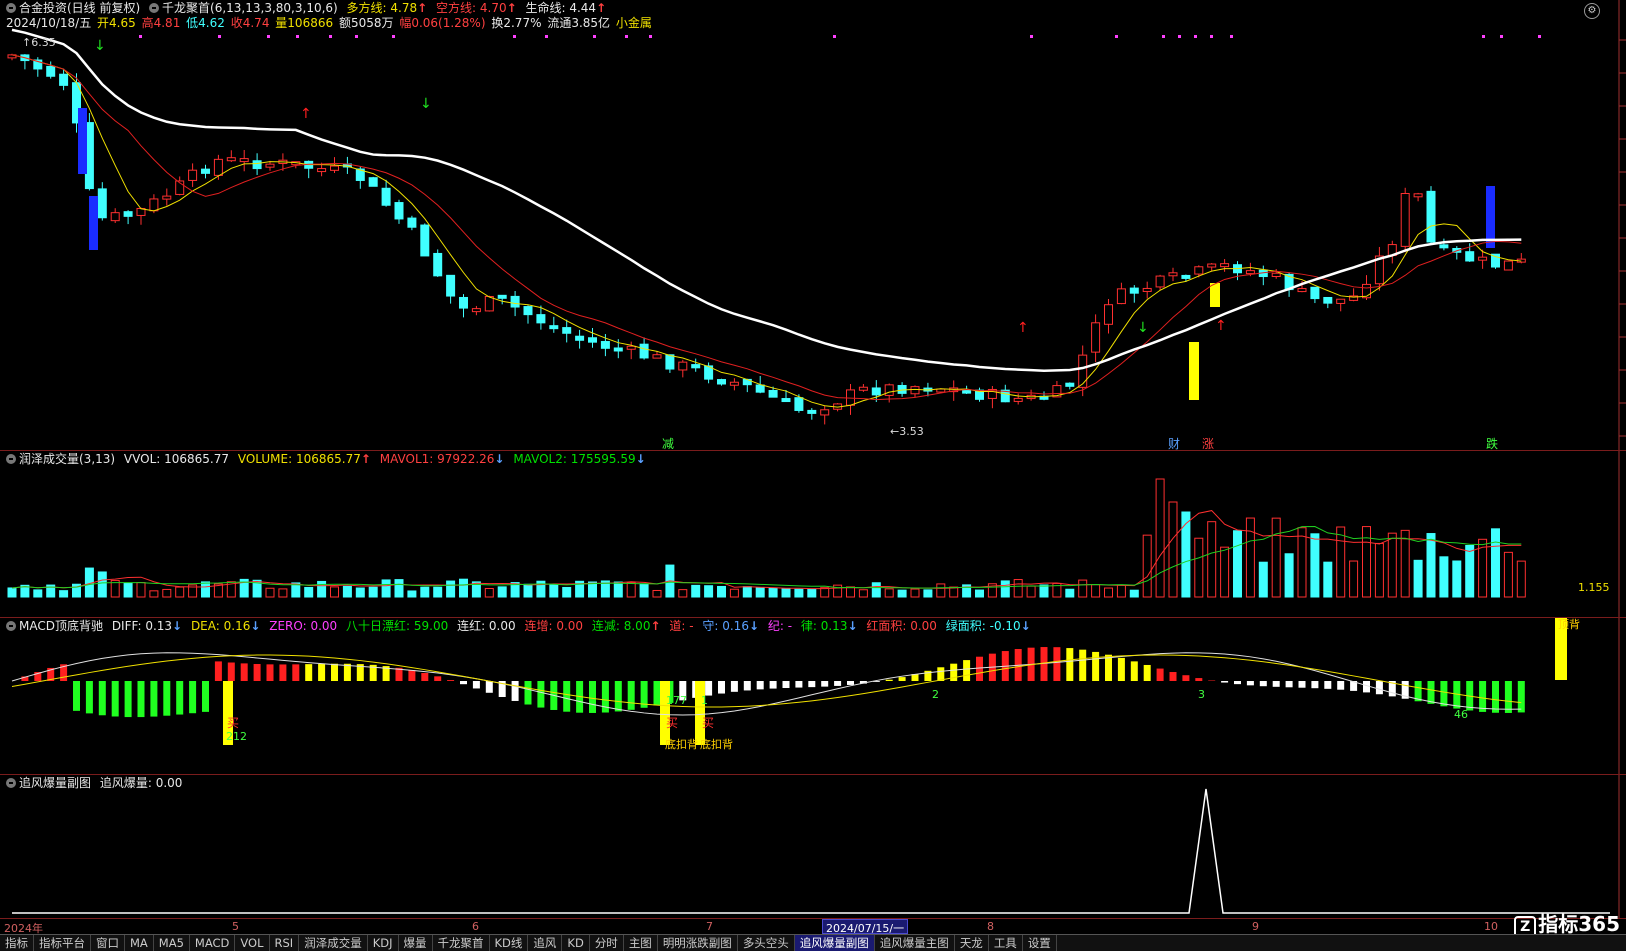  Describe the element at coordinates (641, 943) in the screenshot. I see `bottom-tab: 主图` at that location.